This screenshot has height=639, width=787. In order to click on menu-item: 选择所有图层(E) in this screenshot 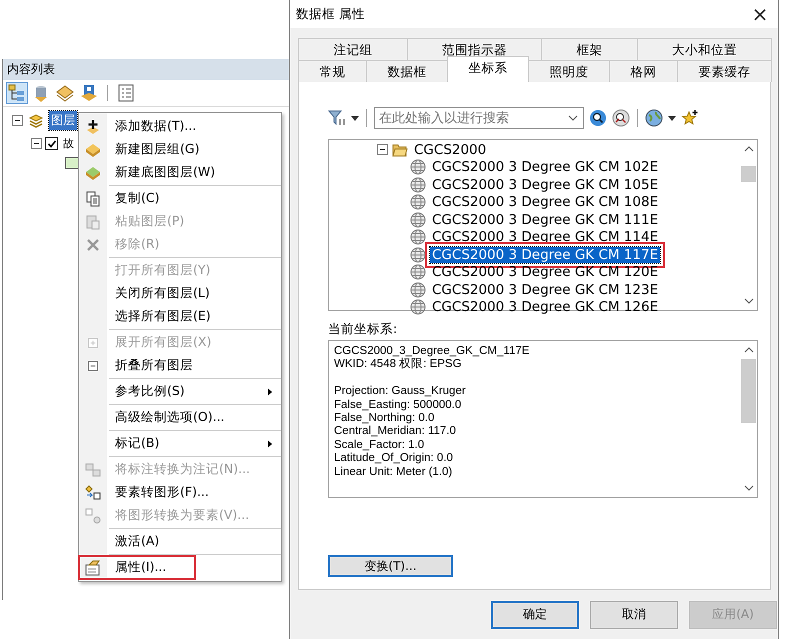, I will do `click(180, 316)`.